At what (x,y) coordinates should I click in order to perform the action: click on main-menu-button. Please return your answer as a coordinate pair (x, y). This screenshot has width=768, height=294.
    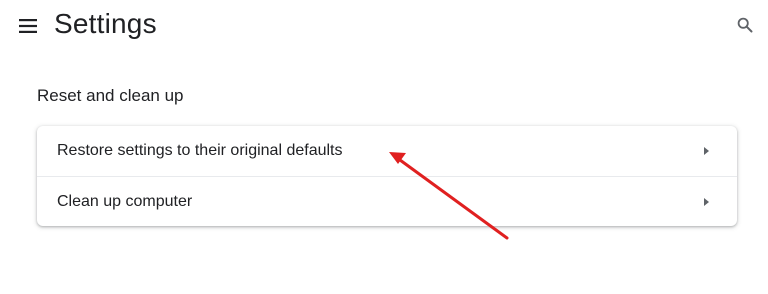
    Looking at the image, I should click on (28, 26).